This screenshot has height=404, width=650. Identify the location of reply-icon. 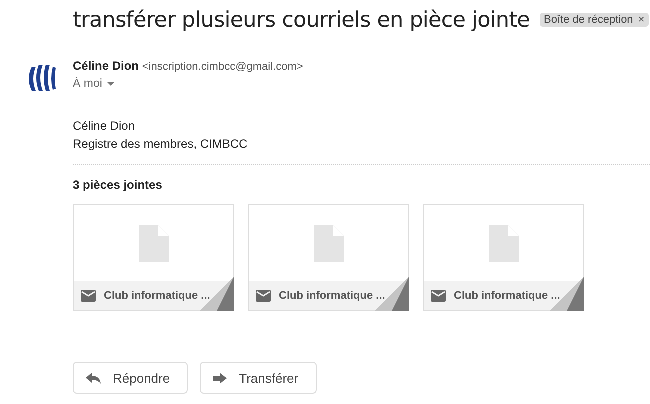
(93, 378).